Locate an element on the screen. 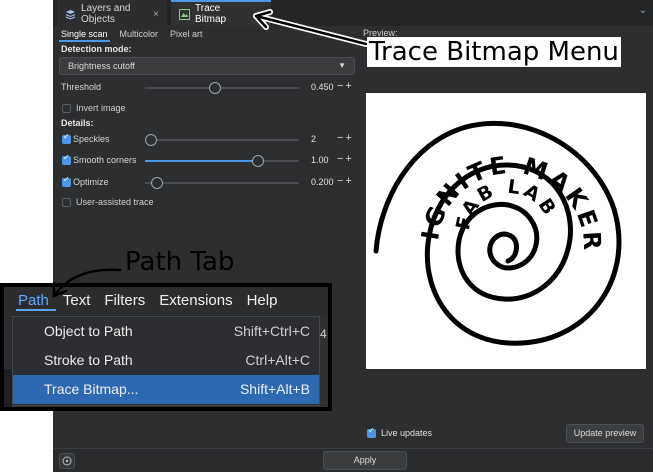  tab-trace-label: Trace Bitmap is located at coordinates (211, 14).